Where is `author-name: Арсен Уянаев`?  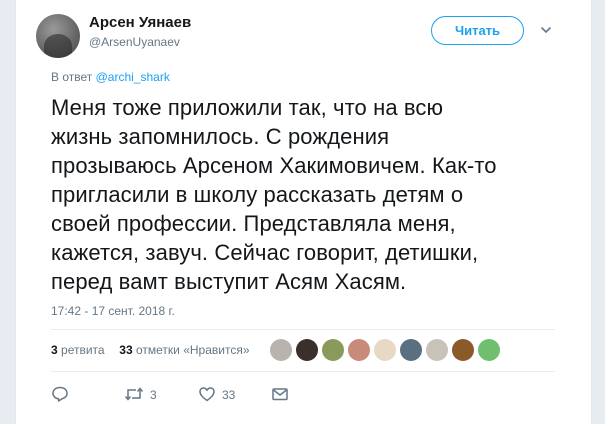
author-name: Арсен Уянаев is located at coordinates (140, 22).